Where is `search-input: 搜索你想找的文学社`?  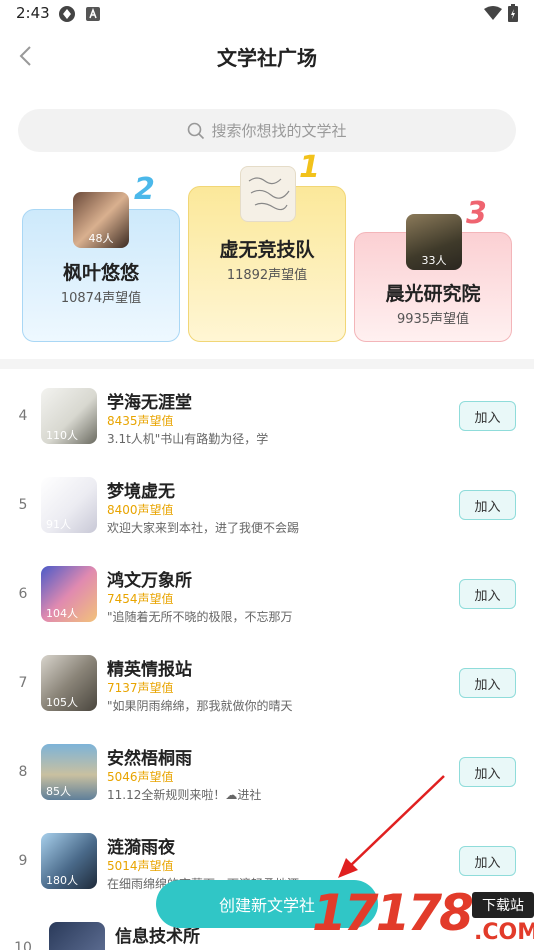
search-input: 搜索你想找的文学社 is located at coordinates (267, 130).